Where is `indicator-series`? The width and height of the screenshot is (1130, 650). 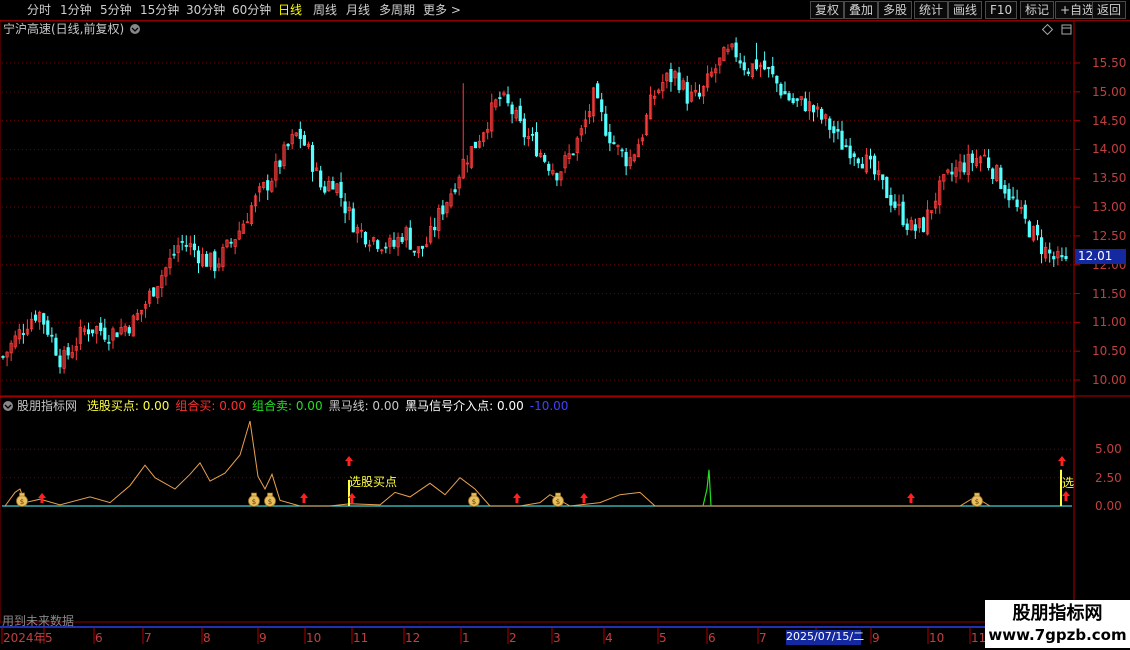 indicator-series is located at coordinates (533, 463).